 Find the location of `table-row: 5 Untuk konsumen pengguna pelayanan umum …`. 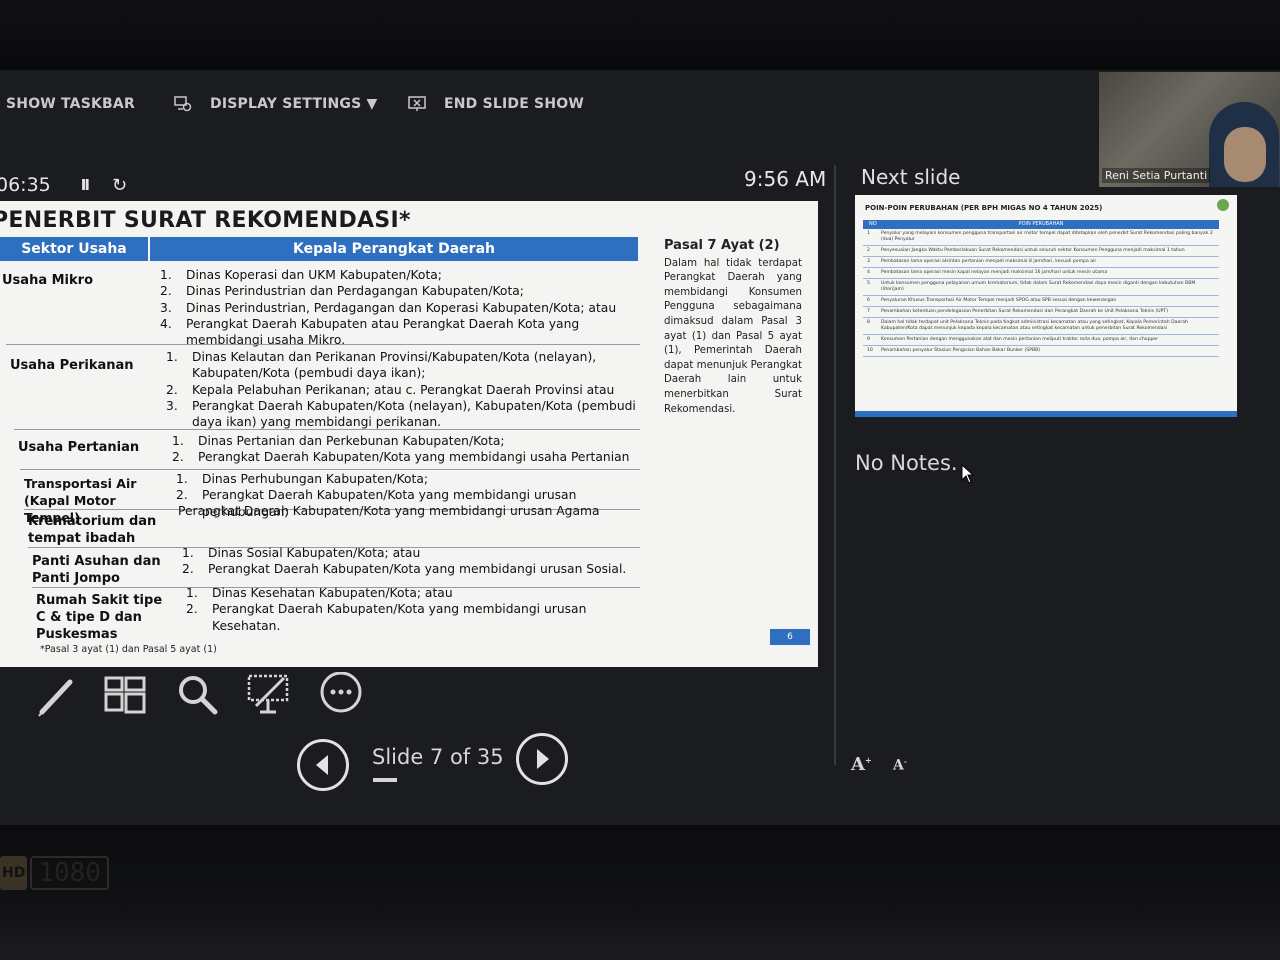

table-row: 5 Untuk konsumen pengguna pelayanan umum … is located at coordinates (1041, 287).